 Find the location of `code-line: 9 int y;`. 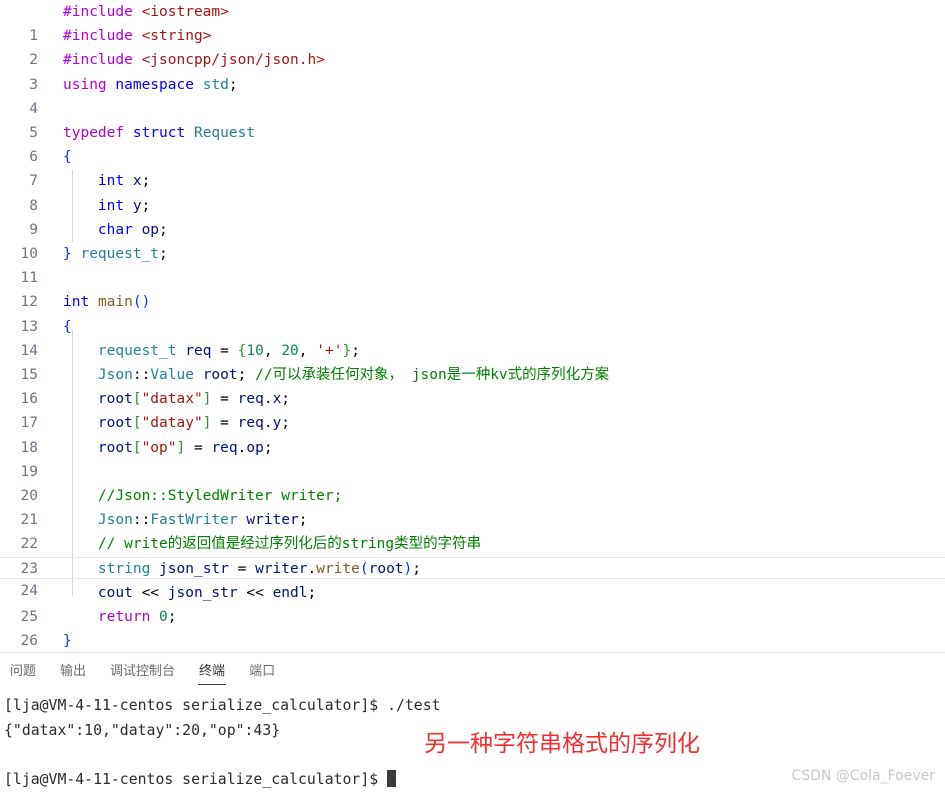

code-line: 9 int y; is located at coordinates (472, 216).